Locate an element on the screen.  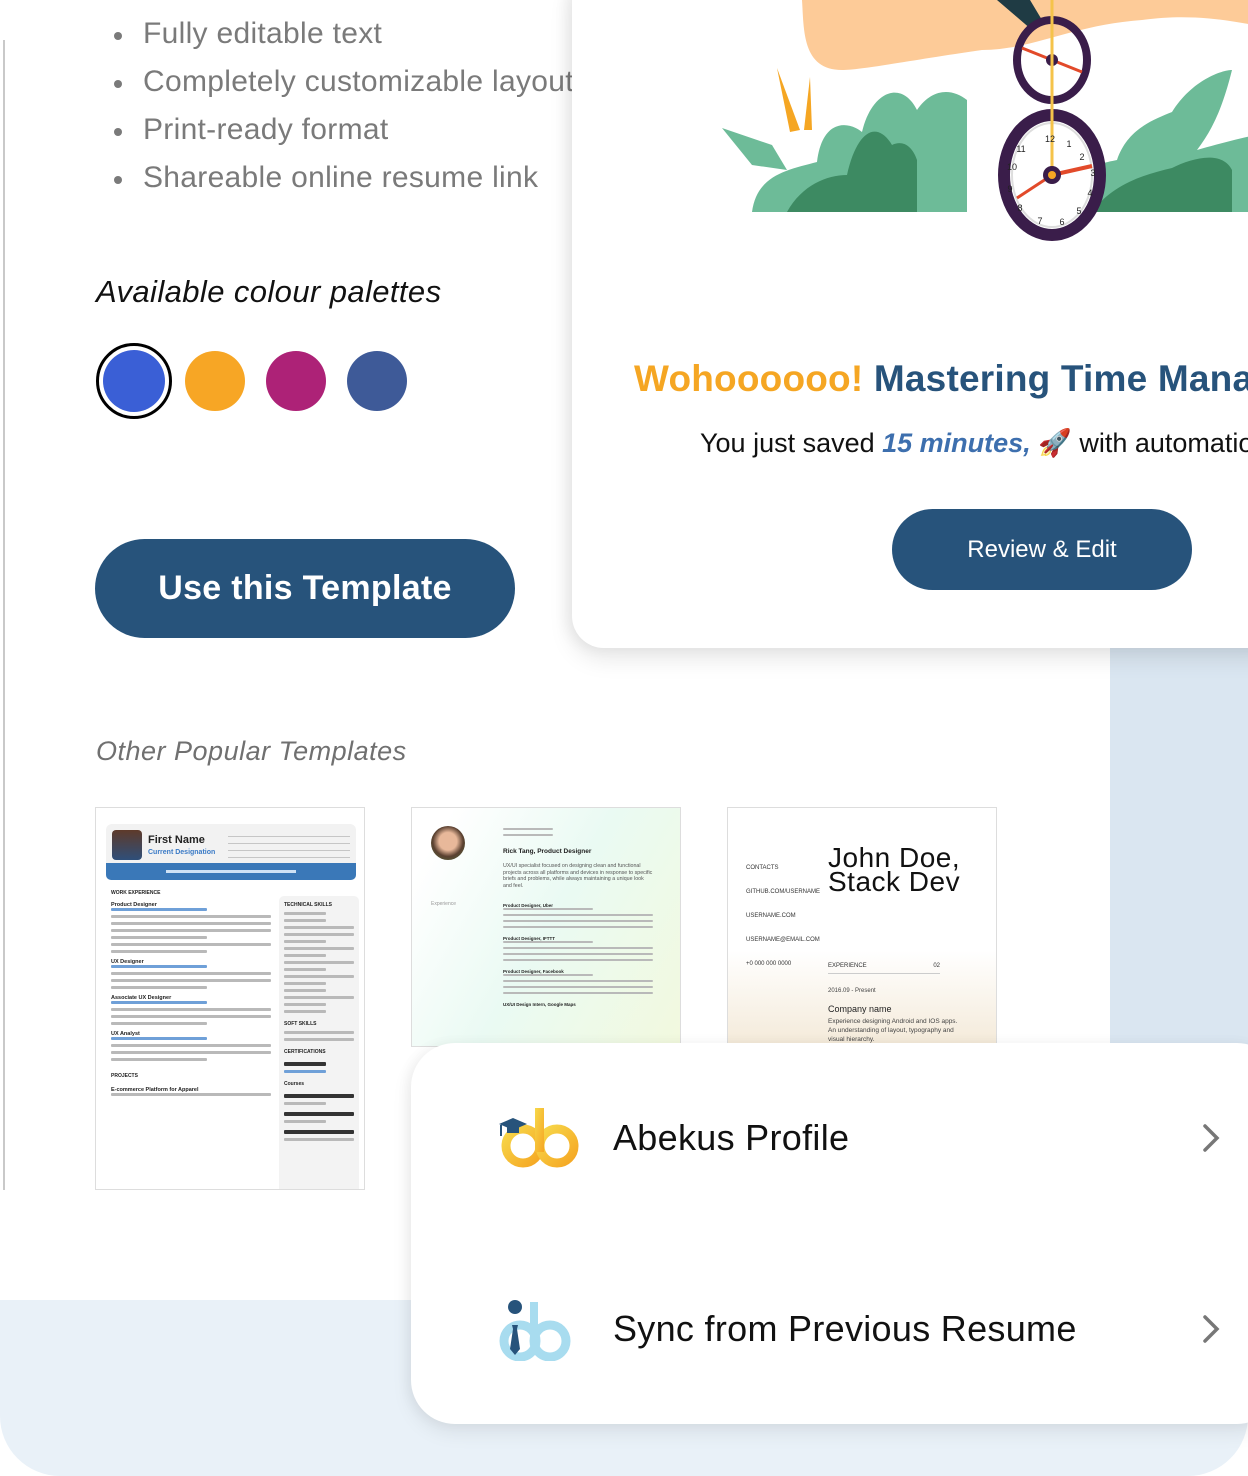
modal-title: Wohoooooo! Mastering Time Management is located at coordinates (941, 379).